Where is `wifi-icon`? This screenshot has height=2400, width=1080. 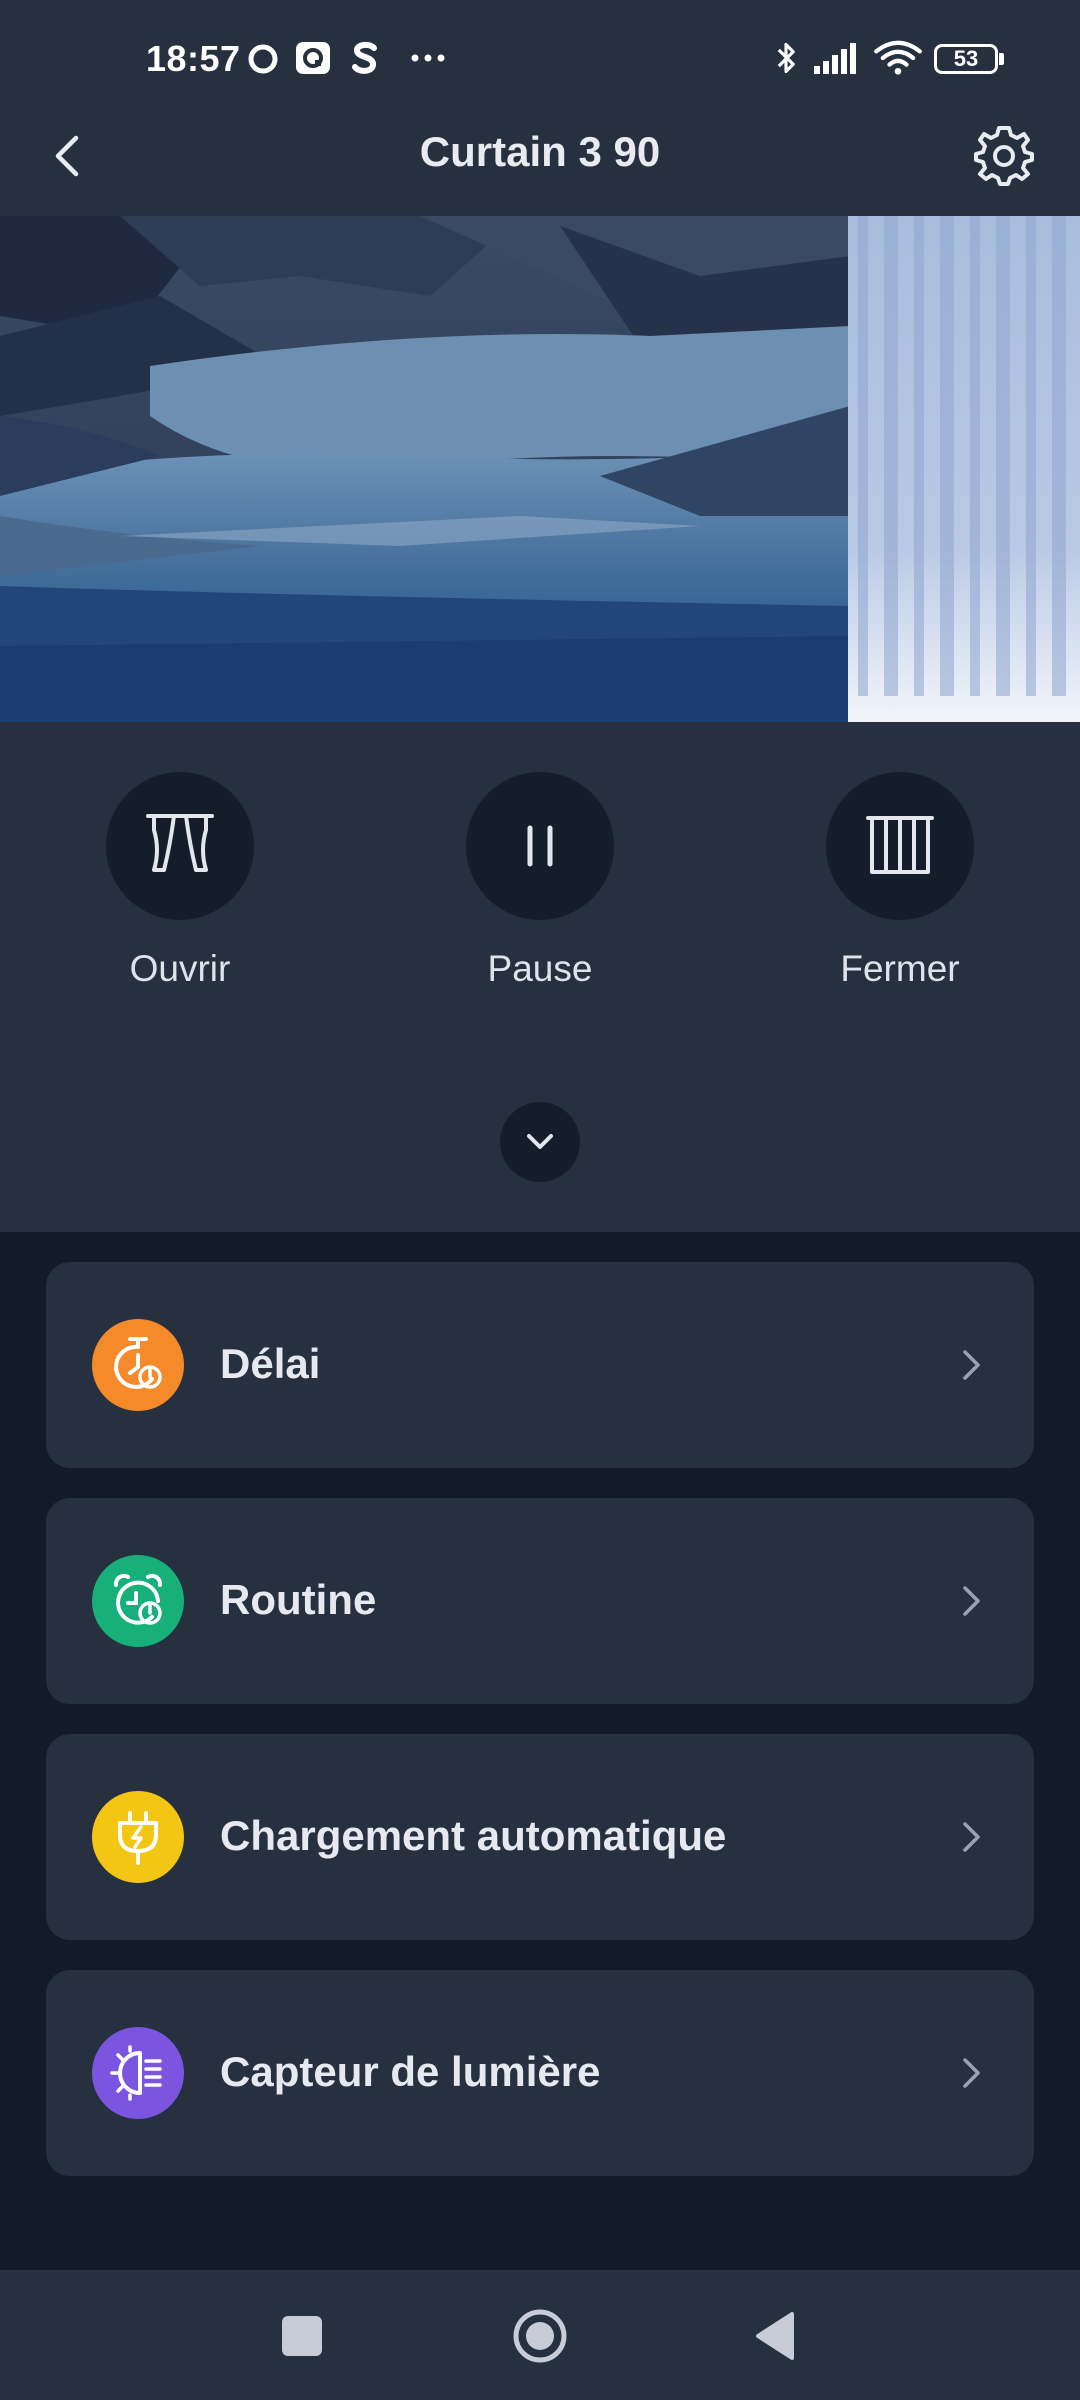
wifi-icon is located at coordinates (898, 57).